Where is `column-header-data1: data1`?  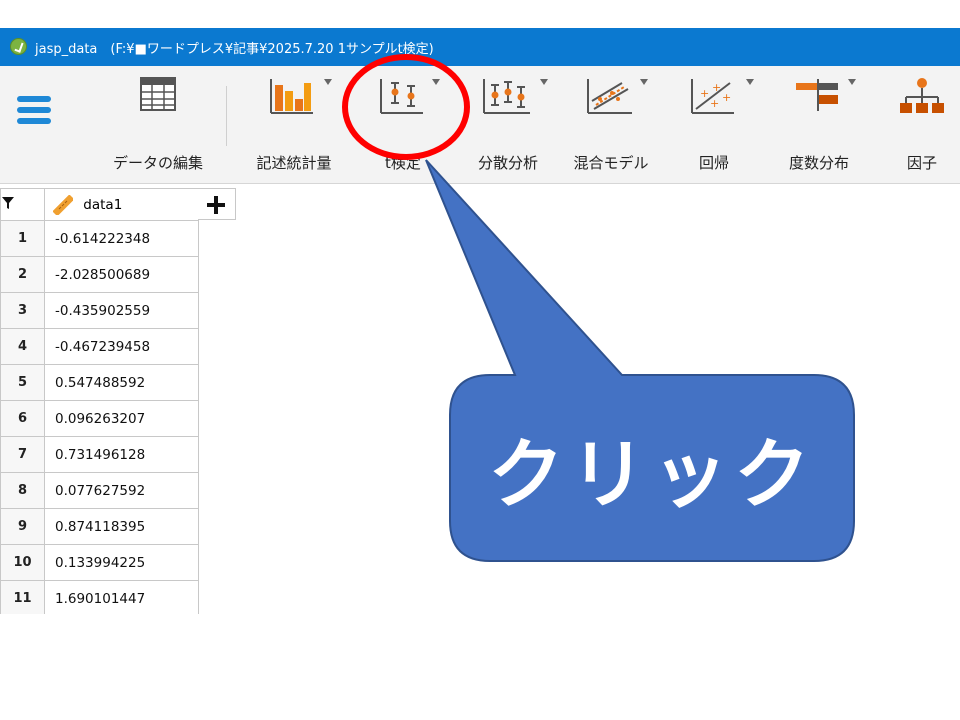 column-header-data1: data1 is located at coordinates (121, 204).